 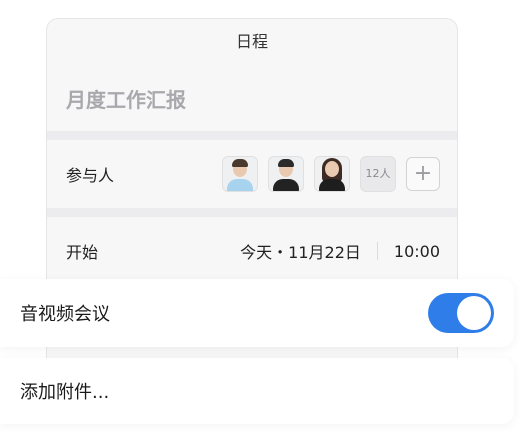 I want to click on divider, so click(x=377, y=251).